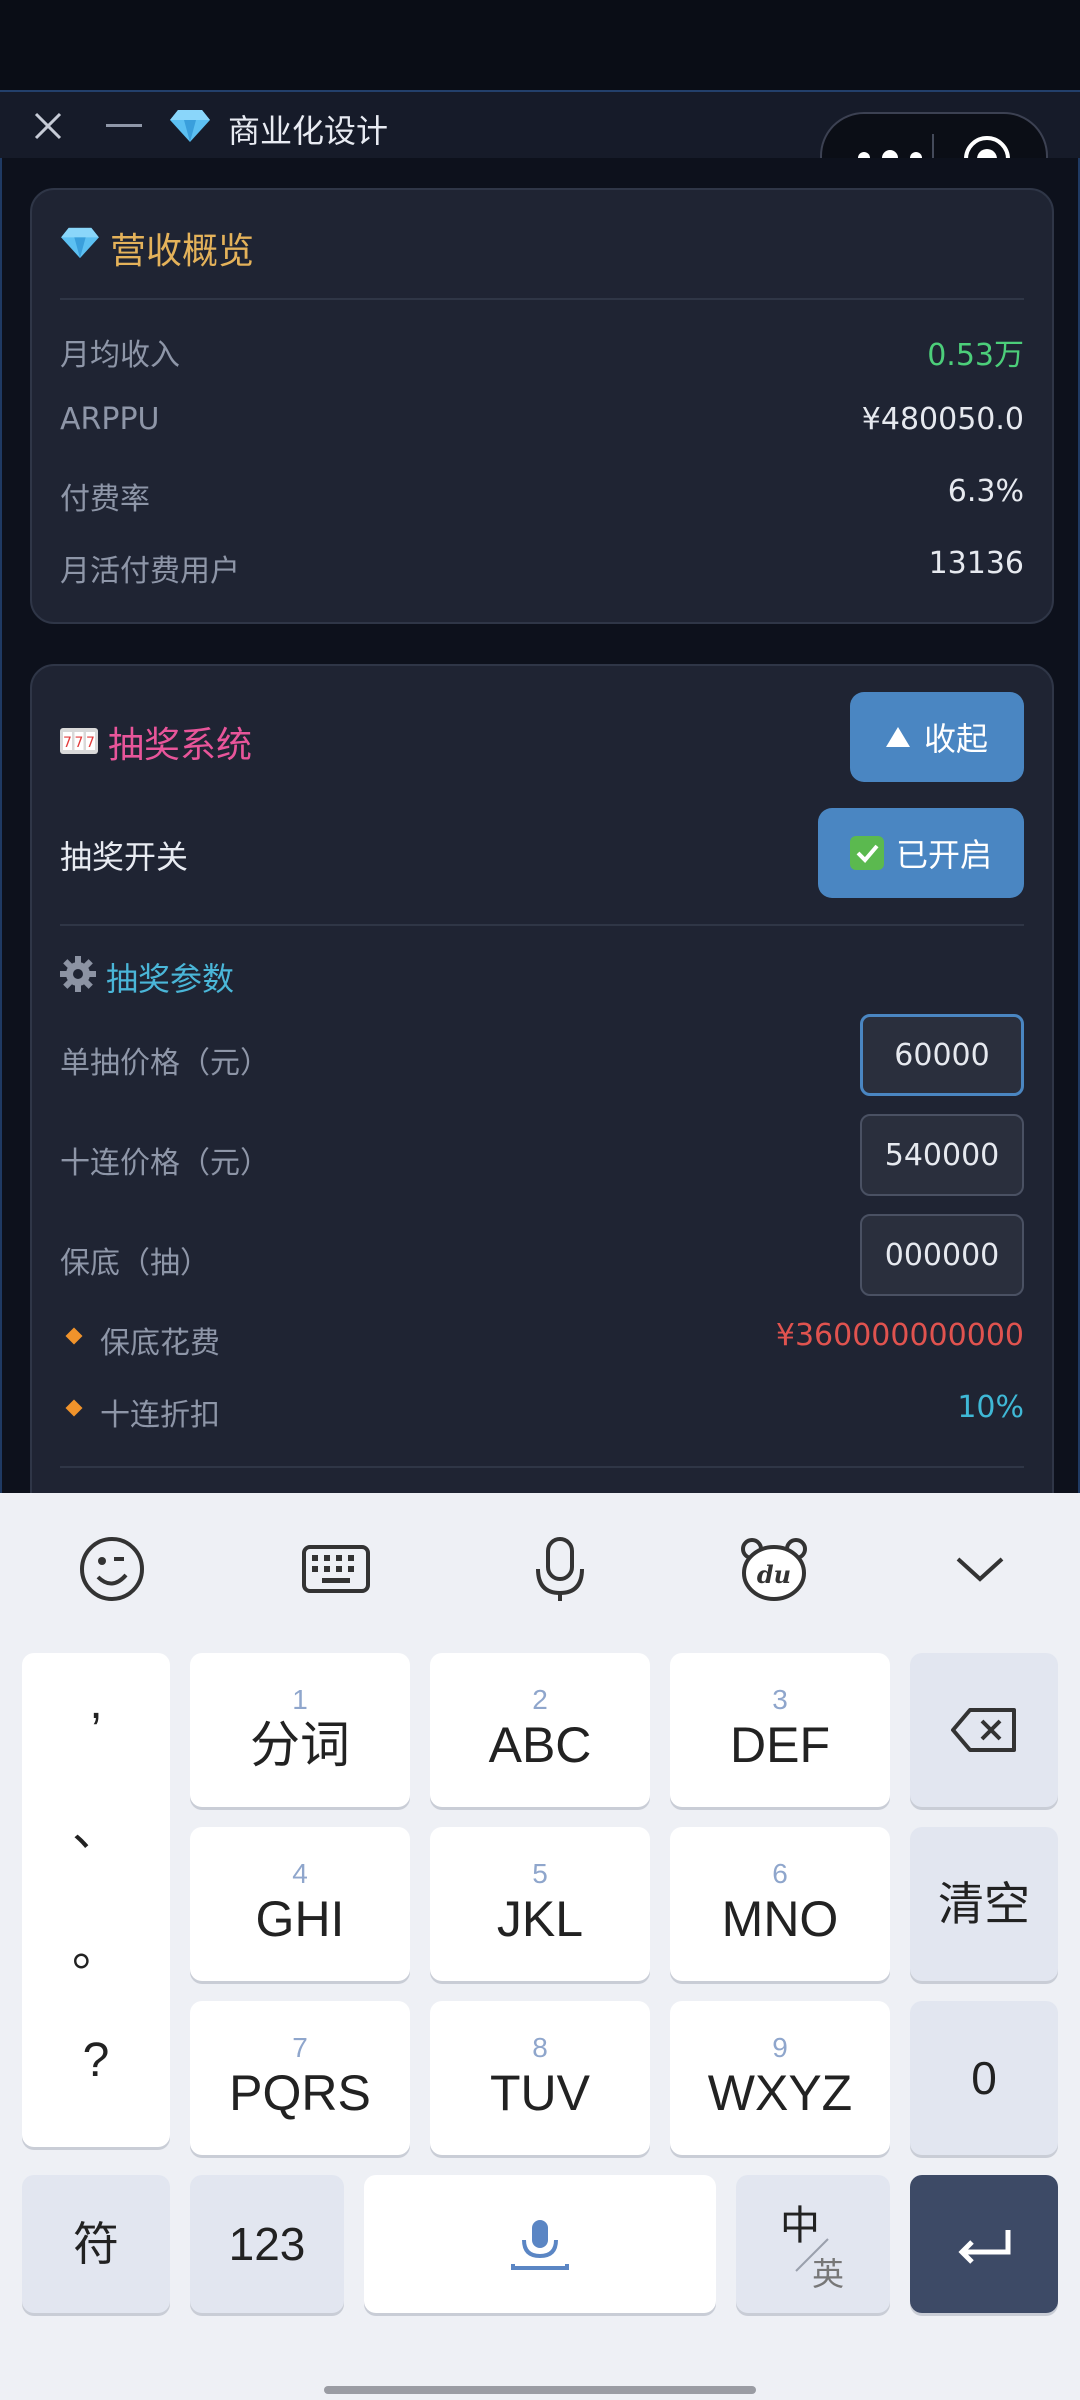 Image resolution: width=1080 pixels, height=2400 pixels. I want to click on switch-state-label: 已开启, so click(943, 855).